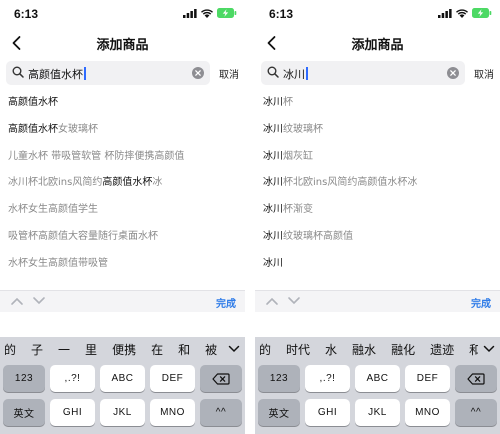 Image resolution: width=500 pixels, height=434 pixels. Describe the element at coordinates (281, 14) in the screenshot. I see `clock: 6:13` at that location.